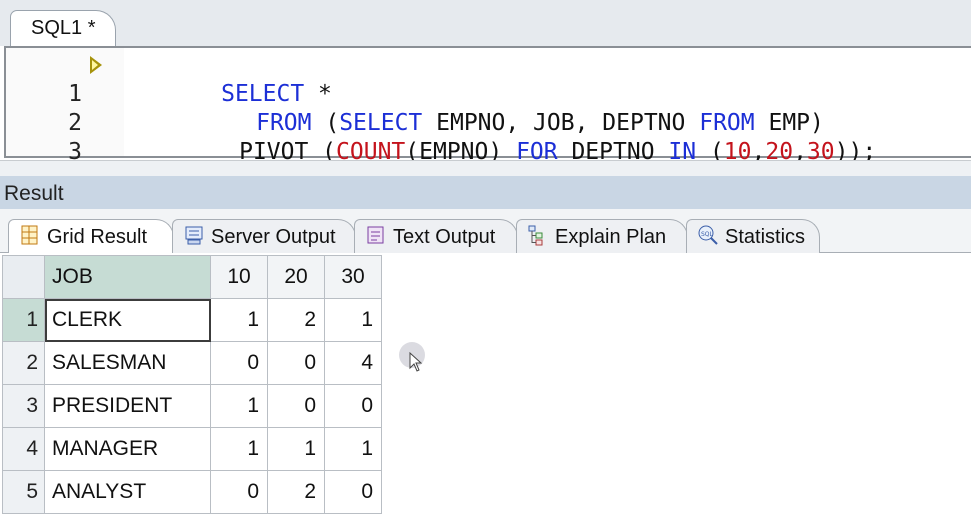 The height and width of the screenshot is (523, 971). Describe the element at coordinates (63, 28) in the screenshot. I see `tab-sql1: SQL1 *` at that location.